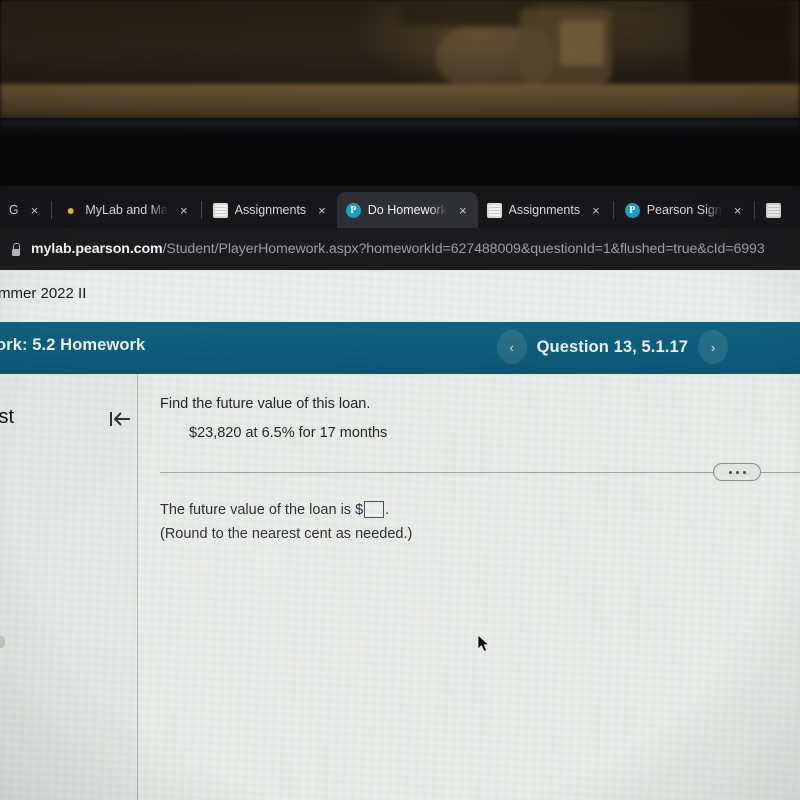  Describe the element at coordinates (24, 210) in the screenshot. I see `browser-tab-google: G ×` at that location.